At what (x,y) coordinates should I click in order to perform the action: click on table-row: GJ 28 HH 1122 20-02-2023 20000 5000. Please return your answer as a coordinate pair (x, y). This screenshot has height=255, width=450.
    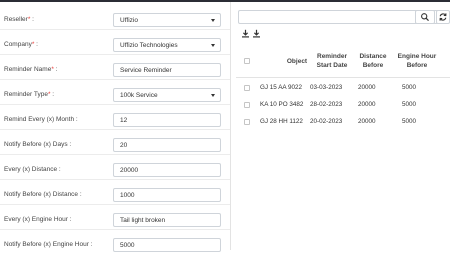
    Looking at the image, I should click on (343, 122).